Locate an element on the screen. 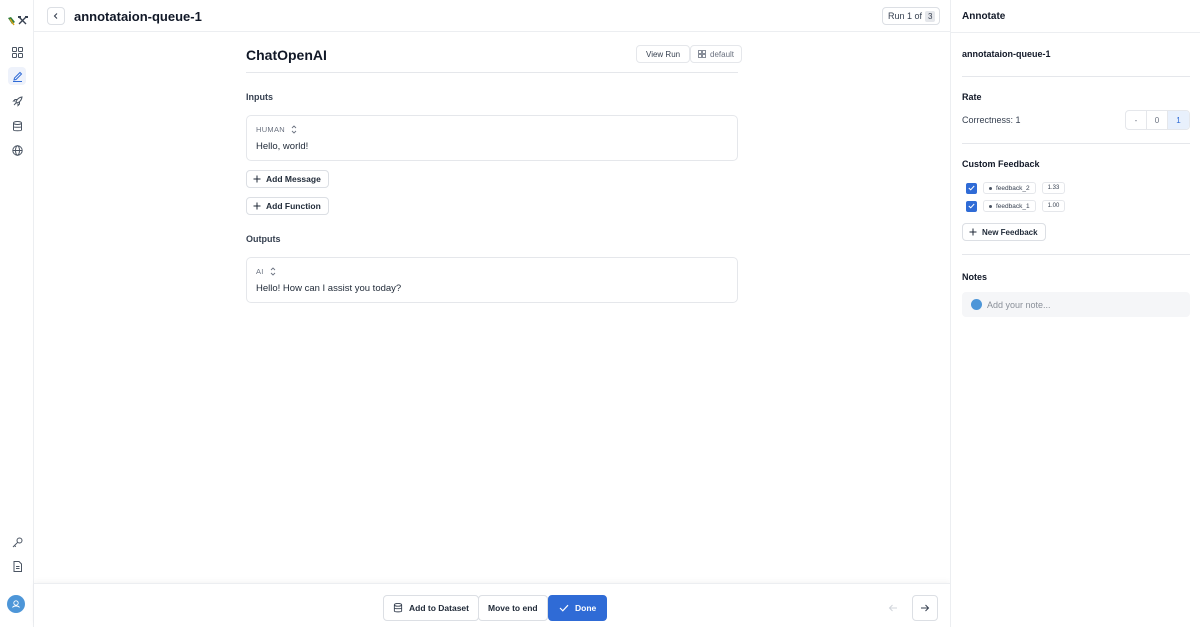 This screenshot has height=627, width=1200. arrow-right-icon is located at coordinates (925, 608).